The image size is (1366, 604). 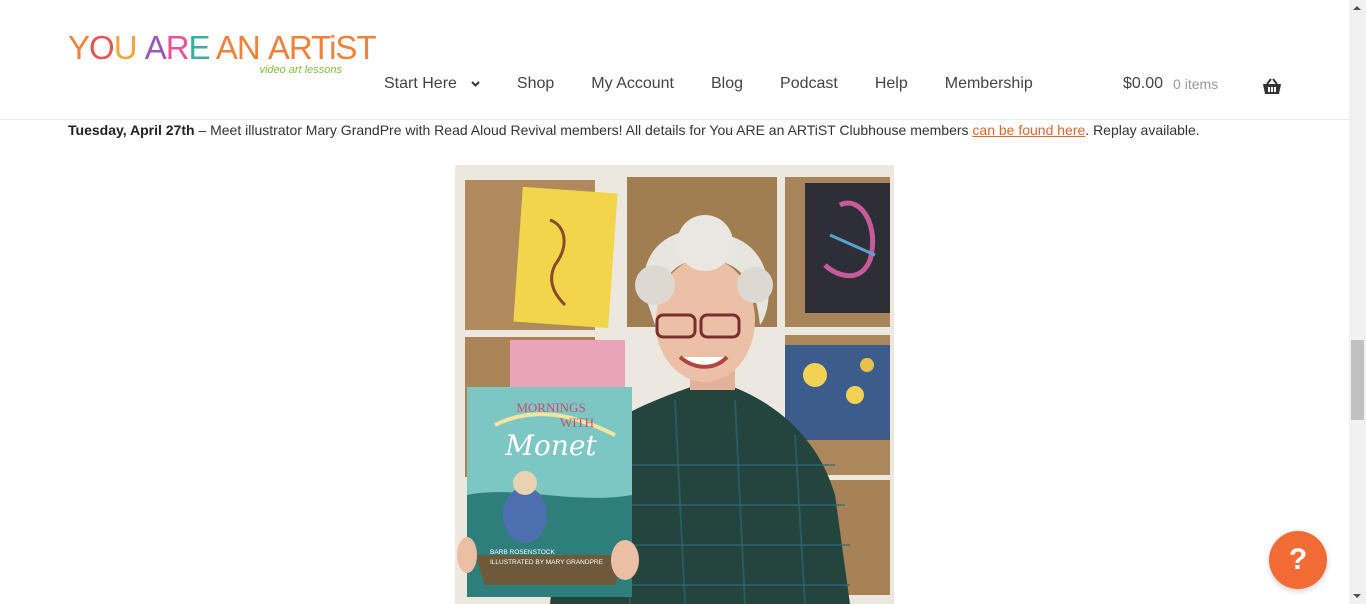 I want to click on scroll-thumb, so click(x=1357, y=380).